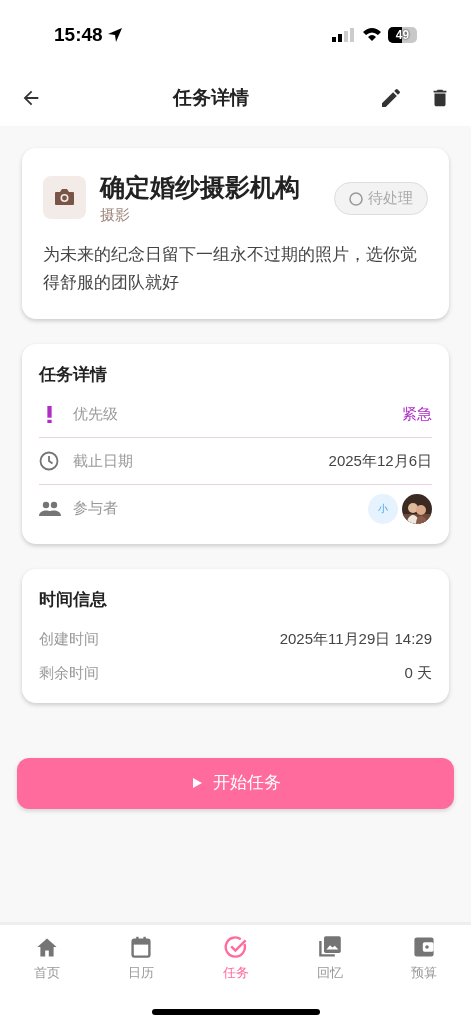 The image size is (471, 1024). I want to click on check-circle-icon, so click(235, 947).